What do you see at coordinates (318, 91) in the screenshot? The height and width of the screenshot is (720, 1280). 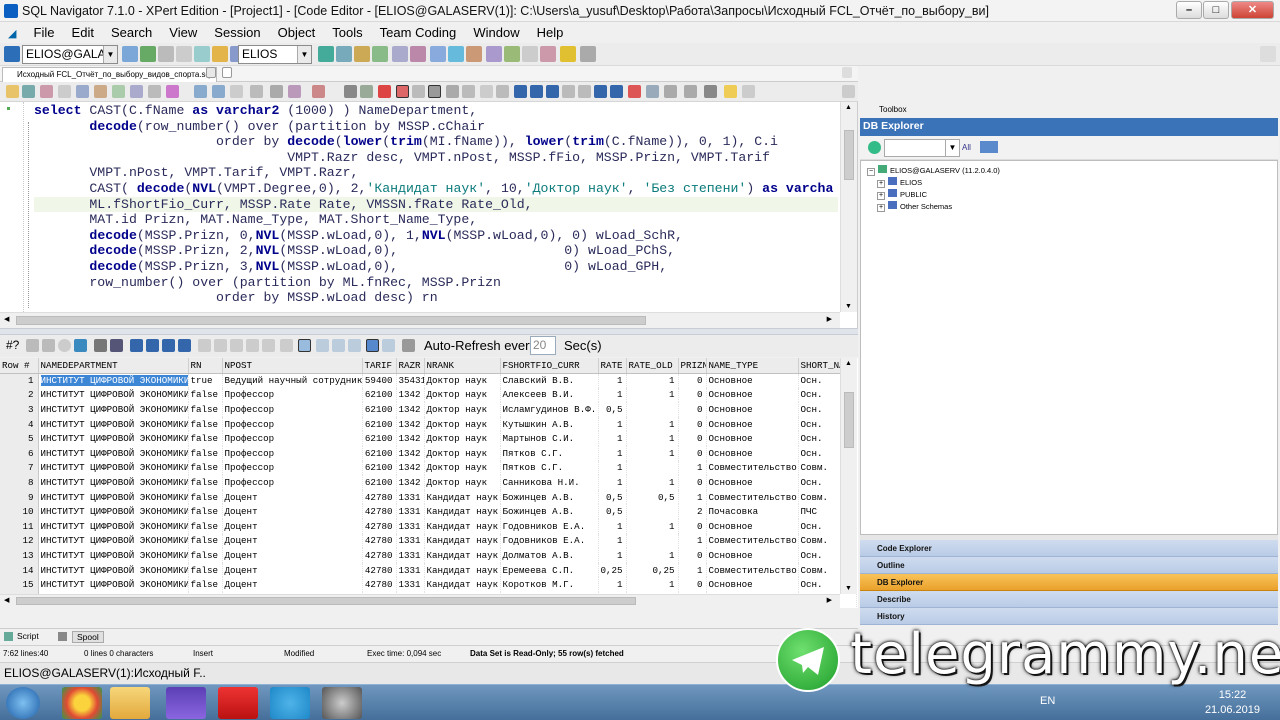 I see `describe-icon` at bounding box center [318, 91].